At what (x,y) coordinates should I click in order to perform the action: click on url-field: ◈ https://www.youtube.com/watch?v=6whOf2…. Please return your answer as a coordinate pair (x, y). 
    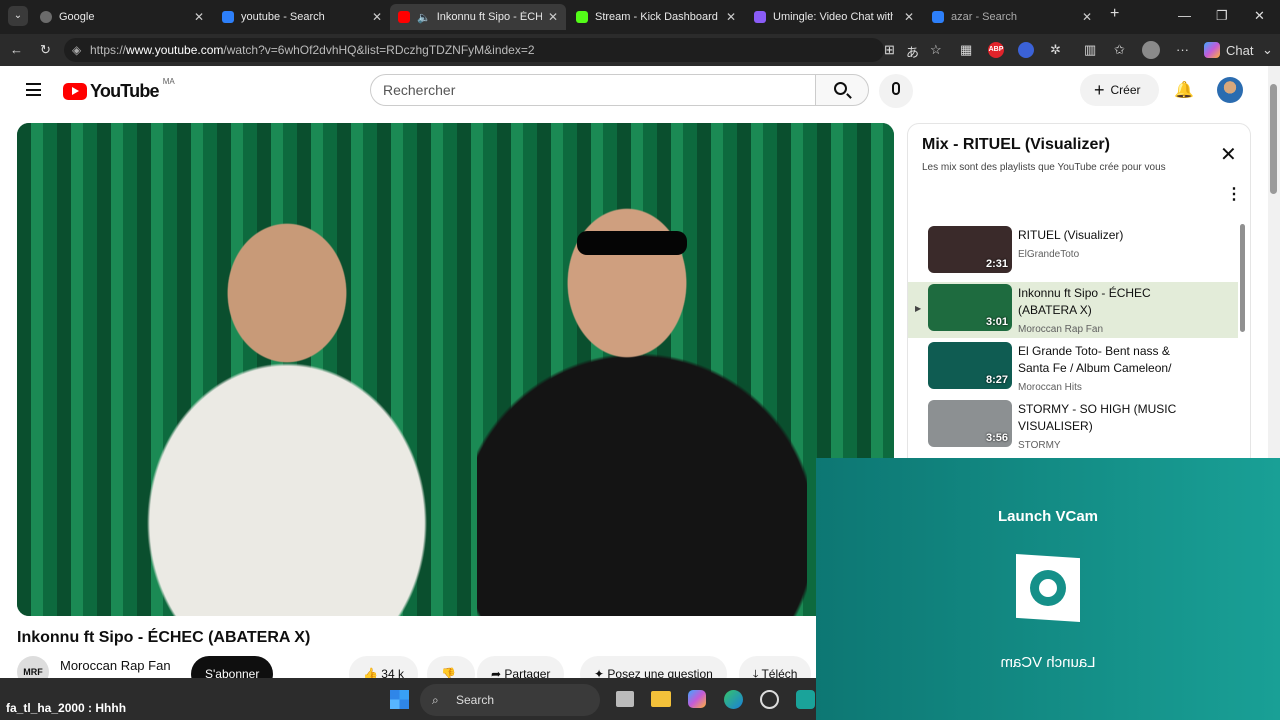
    Looking at the image, I should click on (474, 50).